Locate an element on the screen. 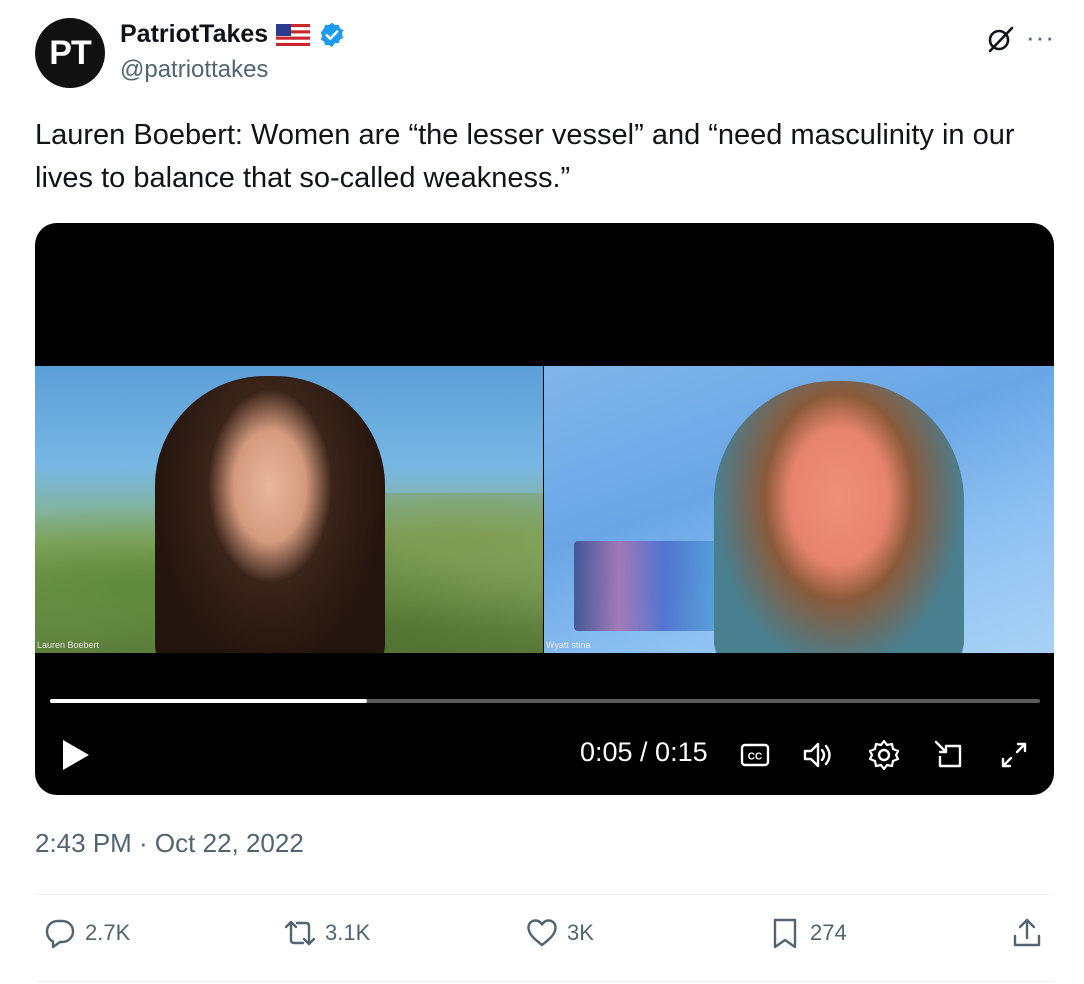 The width and height of the screenshot is (1084, 984). verified-badge-icon is located at coordinates (332, 34).